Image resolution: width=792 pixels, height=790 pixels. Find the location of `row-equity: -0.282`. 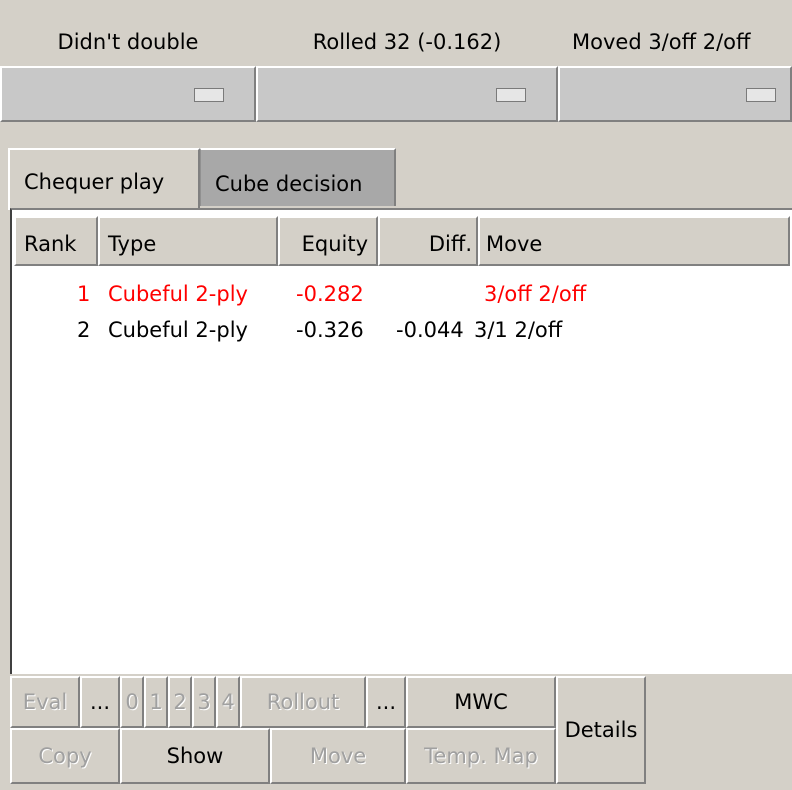

row-equity: -0.282 is located at coordinates (330, 294).